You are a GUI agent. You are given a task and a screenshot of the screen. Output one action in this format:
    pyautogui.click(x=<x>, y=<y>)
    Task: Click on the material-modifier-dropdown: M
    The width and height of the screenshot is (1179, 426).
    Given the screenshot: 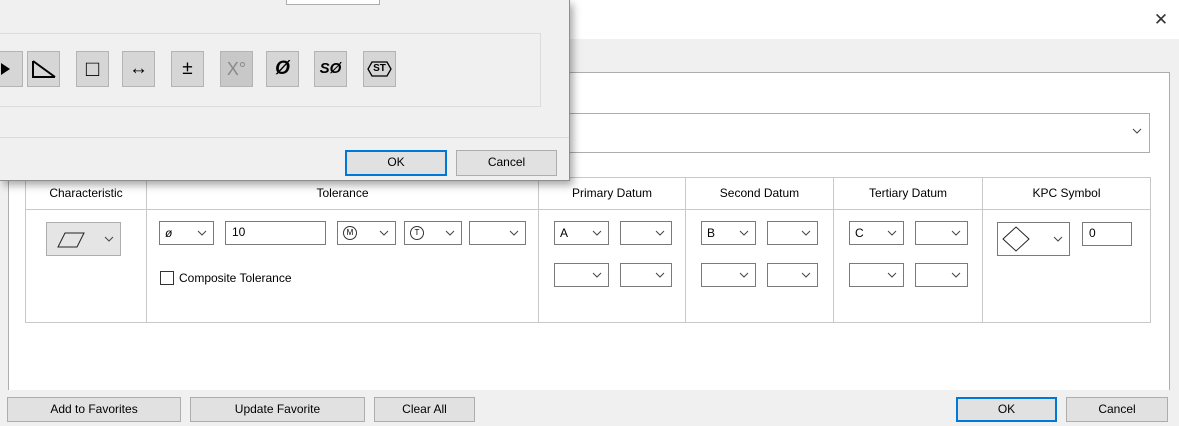 What is the action you would take?
    pyautogui.click(x=366, y=233)
    